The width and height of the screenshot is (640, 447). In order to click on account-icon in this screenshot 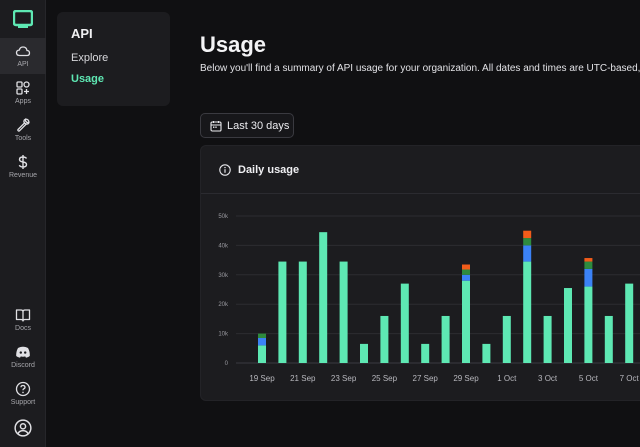, I will do `click(23, 428)`.